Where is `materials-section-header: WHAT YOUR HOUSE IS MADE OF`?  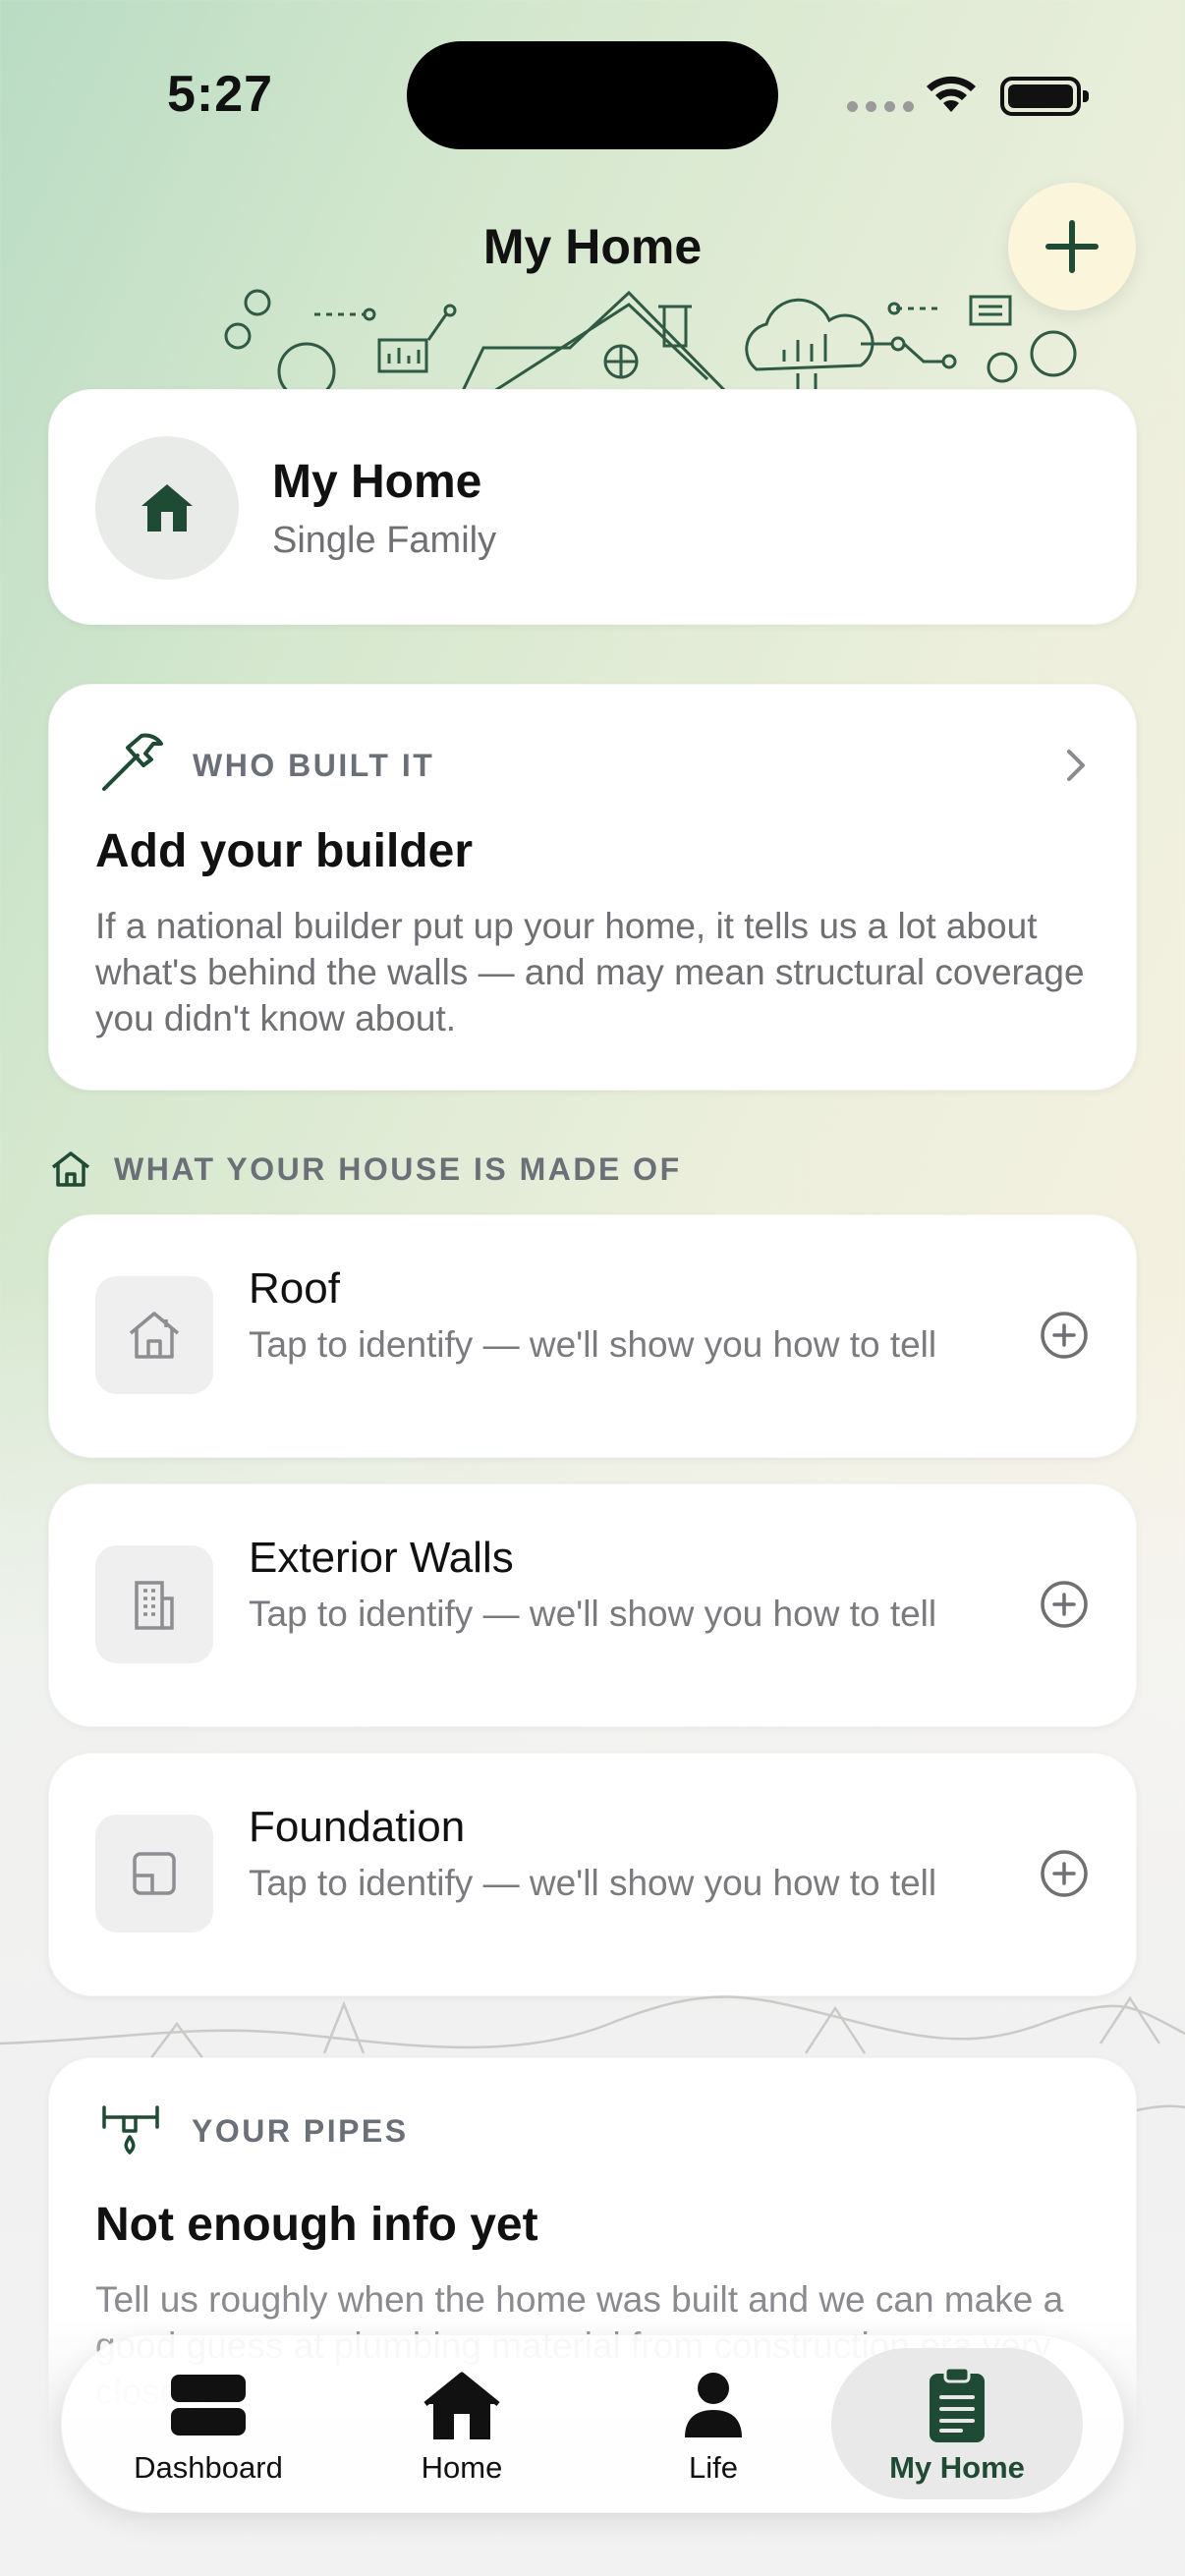
materials-section-header: WHAT YOUR HOUSE IS MADE OF is located at coordinates (366, 1169).